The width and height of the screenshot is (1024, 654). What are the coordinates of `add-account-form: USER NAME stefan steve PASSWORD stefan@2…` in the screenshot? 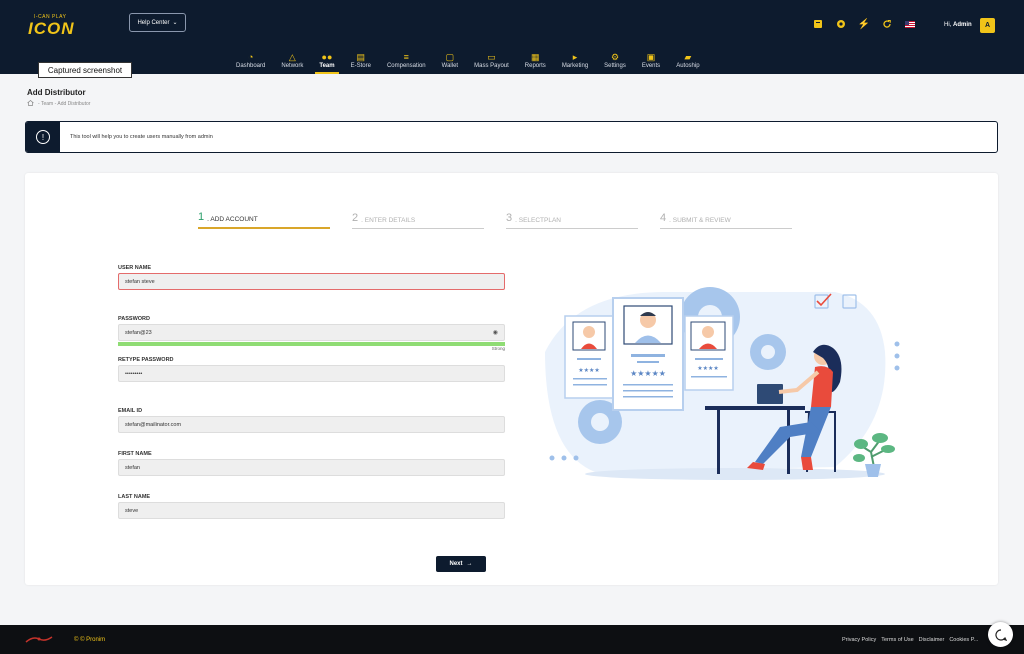 It's located at (311, 392).